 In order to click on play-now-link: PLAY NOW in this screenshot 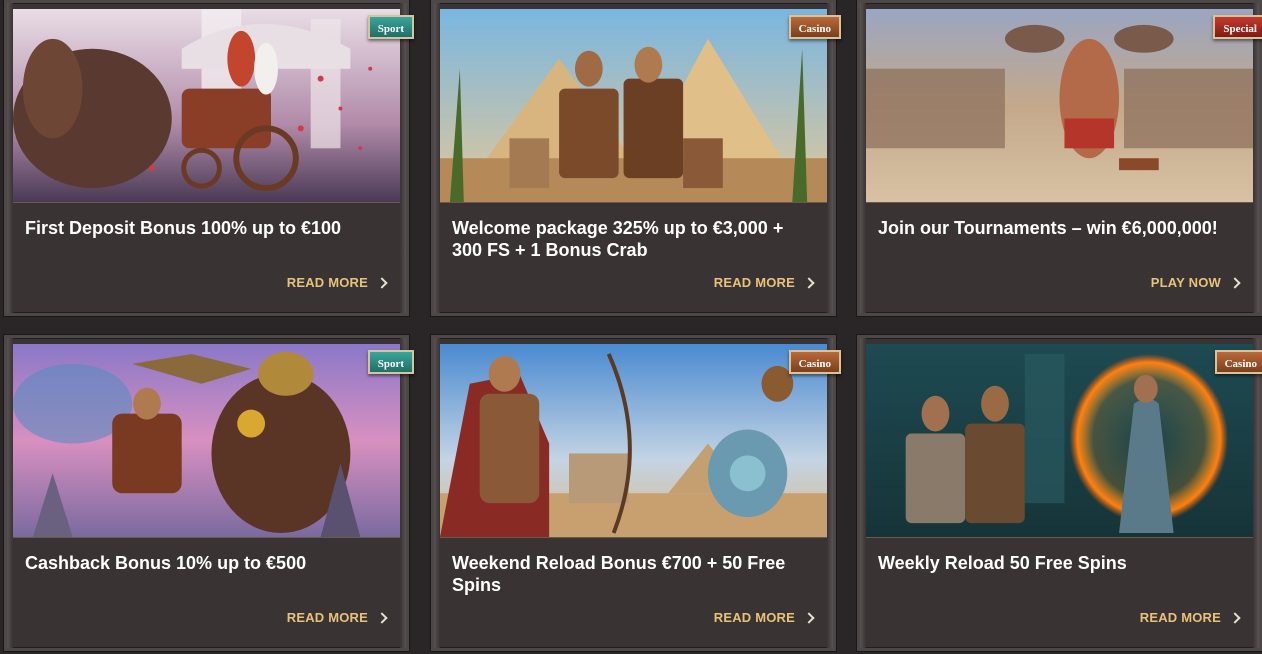, I will do `click(1195, 282)`.